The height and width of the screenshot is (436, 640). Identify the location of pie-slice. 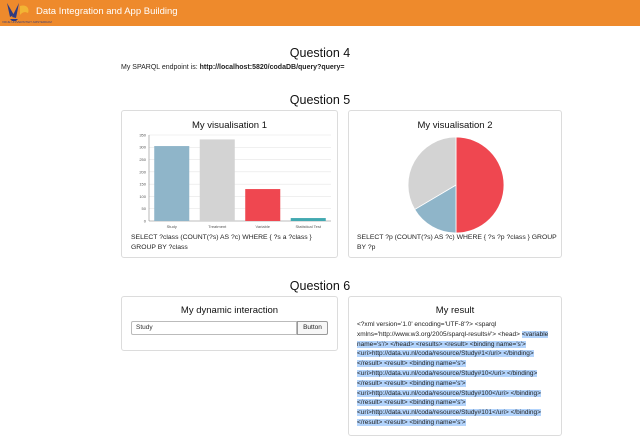
(480, 185).